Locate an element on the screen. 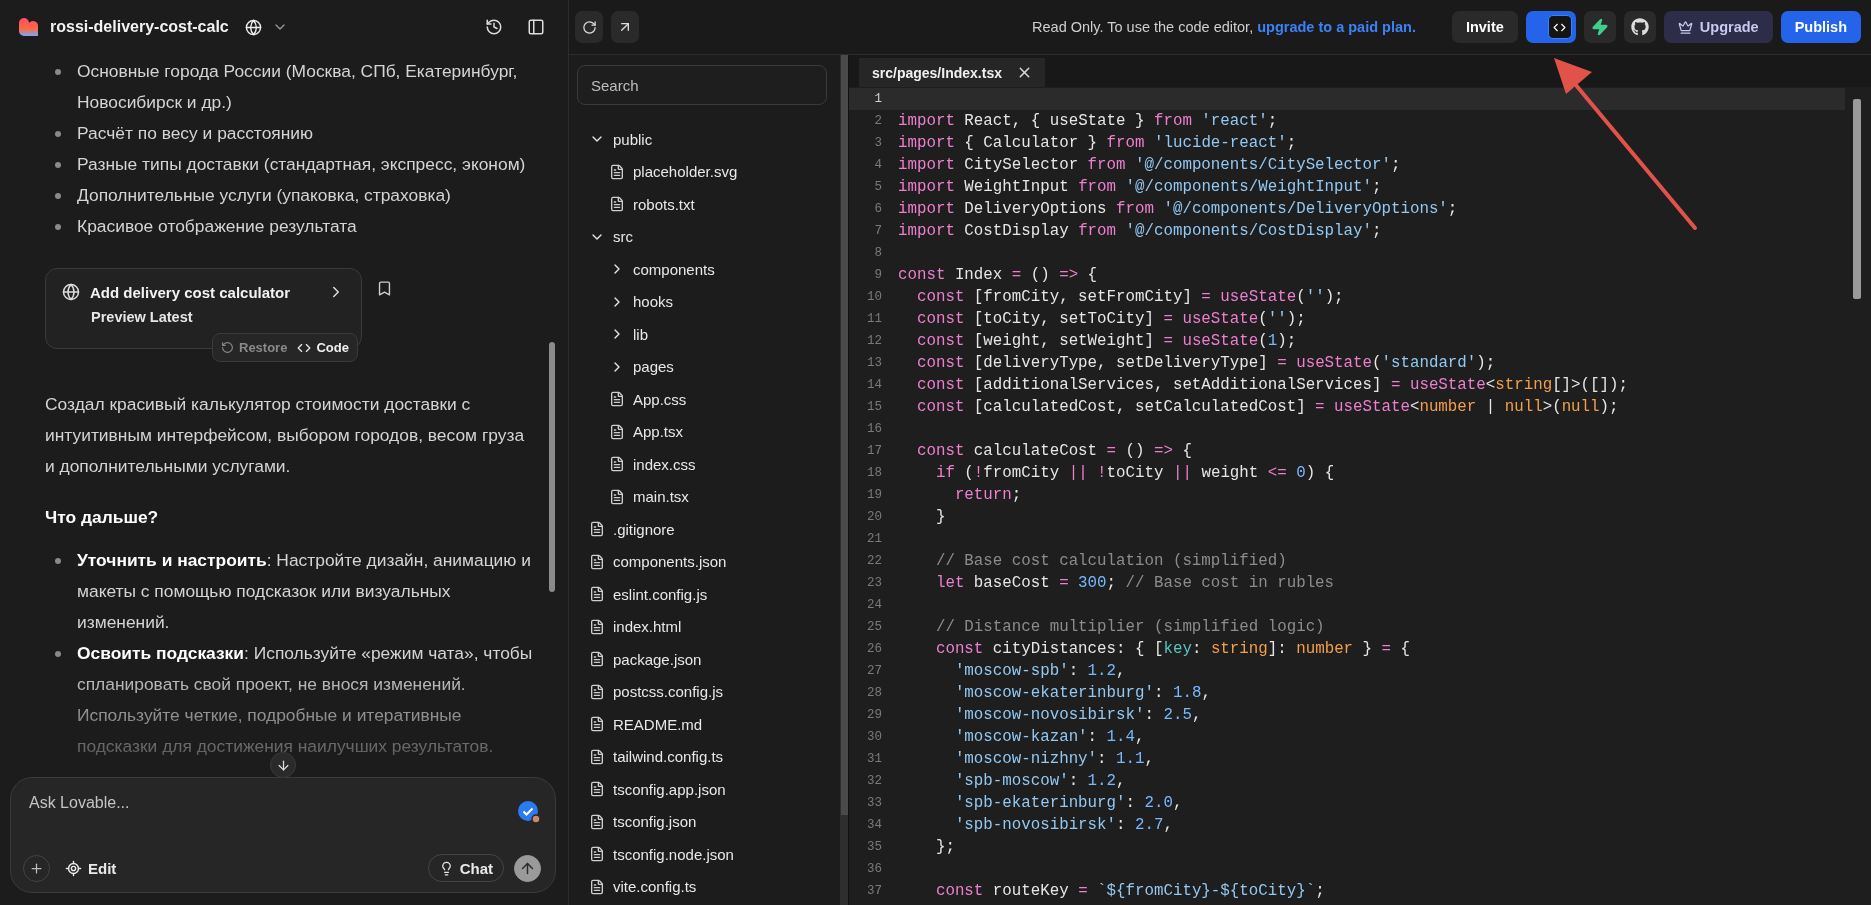  line-number: 36 is located at coordinates (874, 869).